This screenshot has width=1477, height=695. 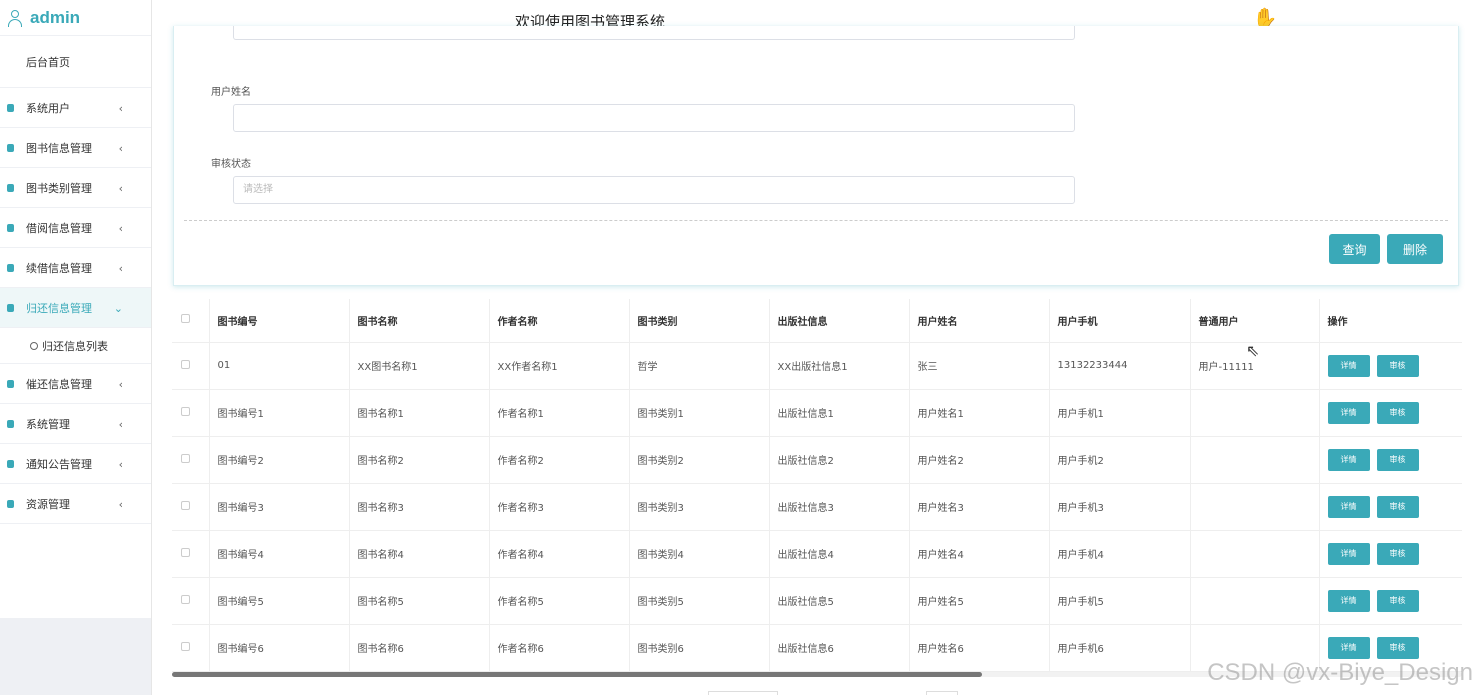 I want to click on table-cell: 图书编号1, so click(x=279, y=413).